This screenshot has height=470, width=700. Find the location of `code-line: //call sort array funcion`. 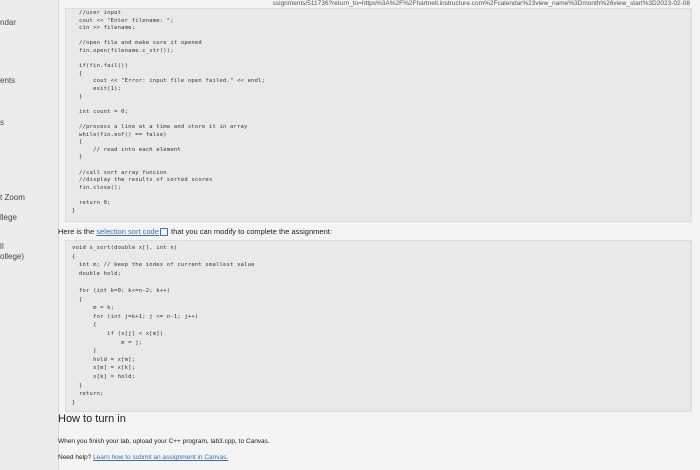

code-line: //call sort array funcion is located at coordinates (119, 172).